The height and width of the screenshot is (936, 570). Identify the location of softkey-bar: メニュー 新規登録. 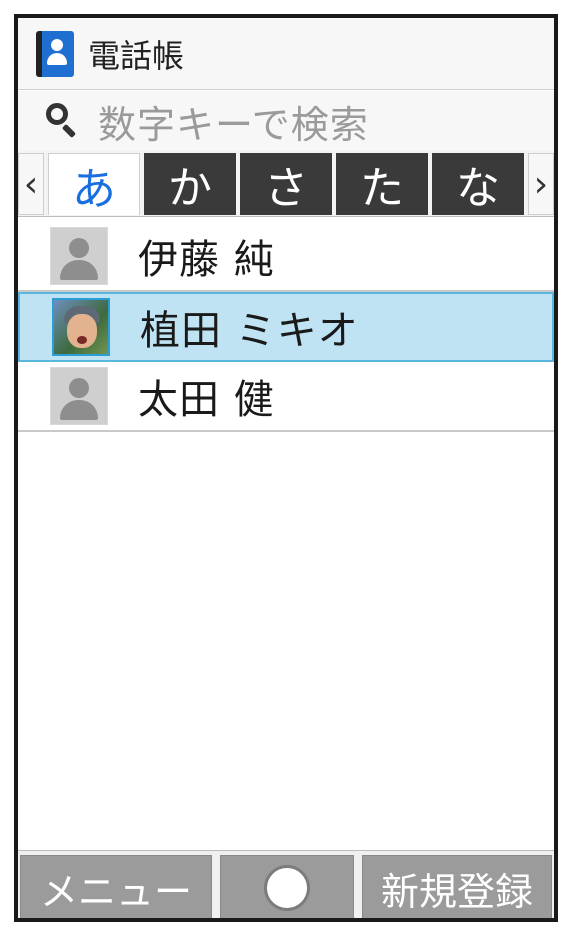
(286, 884).